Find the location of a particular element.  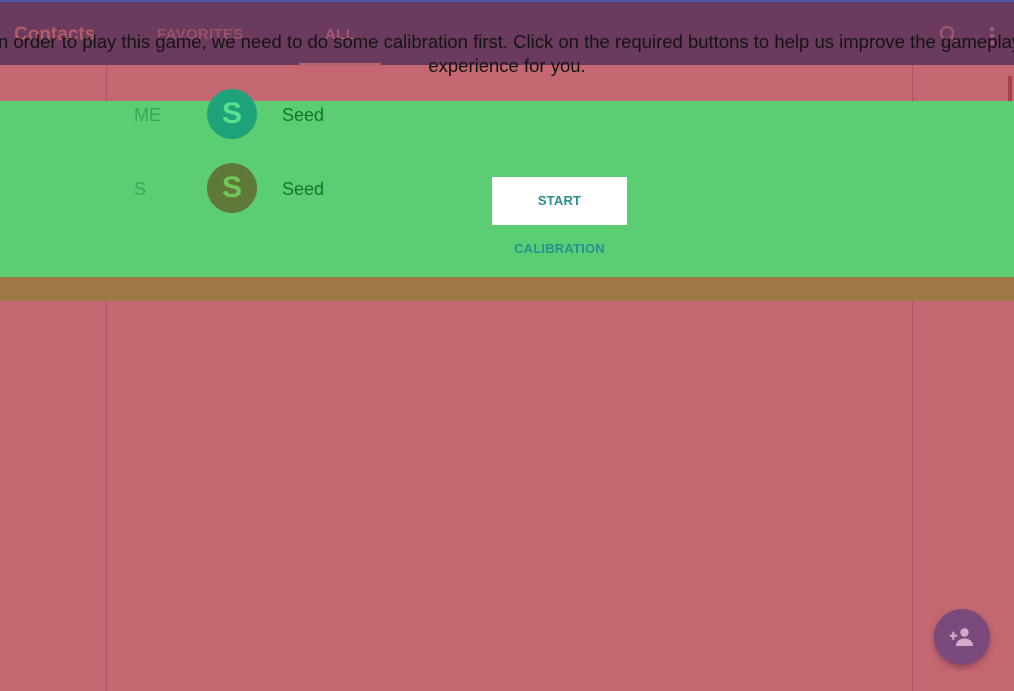

list-item: ME S Seed is located at coordinates (300, 115).